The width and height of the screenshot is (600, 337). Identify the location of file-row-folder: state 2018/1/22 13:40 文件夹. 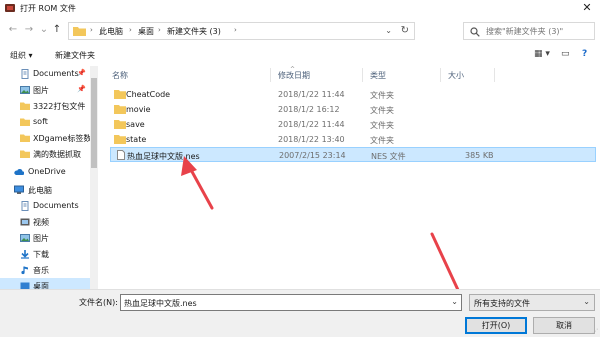
(353, 139).